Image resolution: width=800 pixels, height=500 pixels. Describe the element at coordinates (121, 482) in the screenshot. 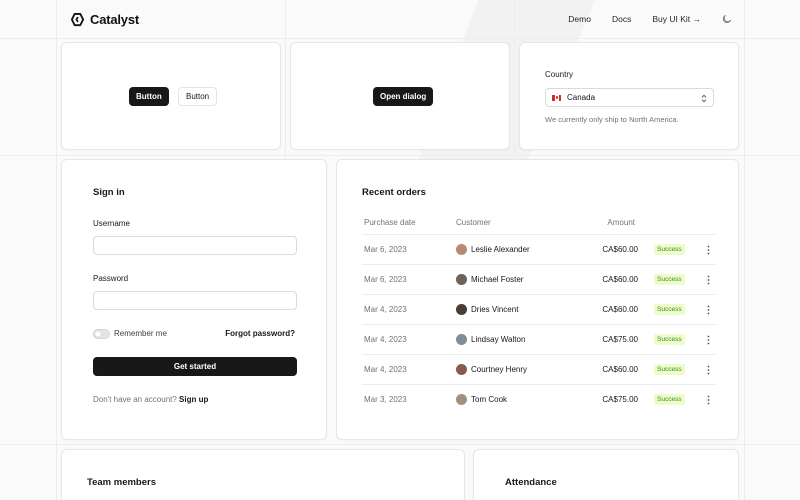

I see `team-members-title: Team members` at that location.